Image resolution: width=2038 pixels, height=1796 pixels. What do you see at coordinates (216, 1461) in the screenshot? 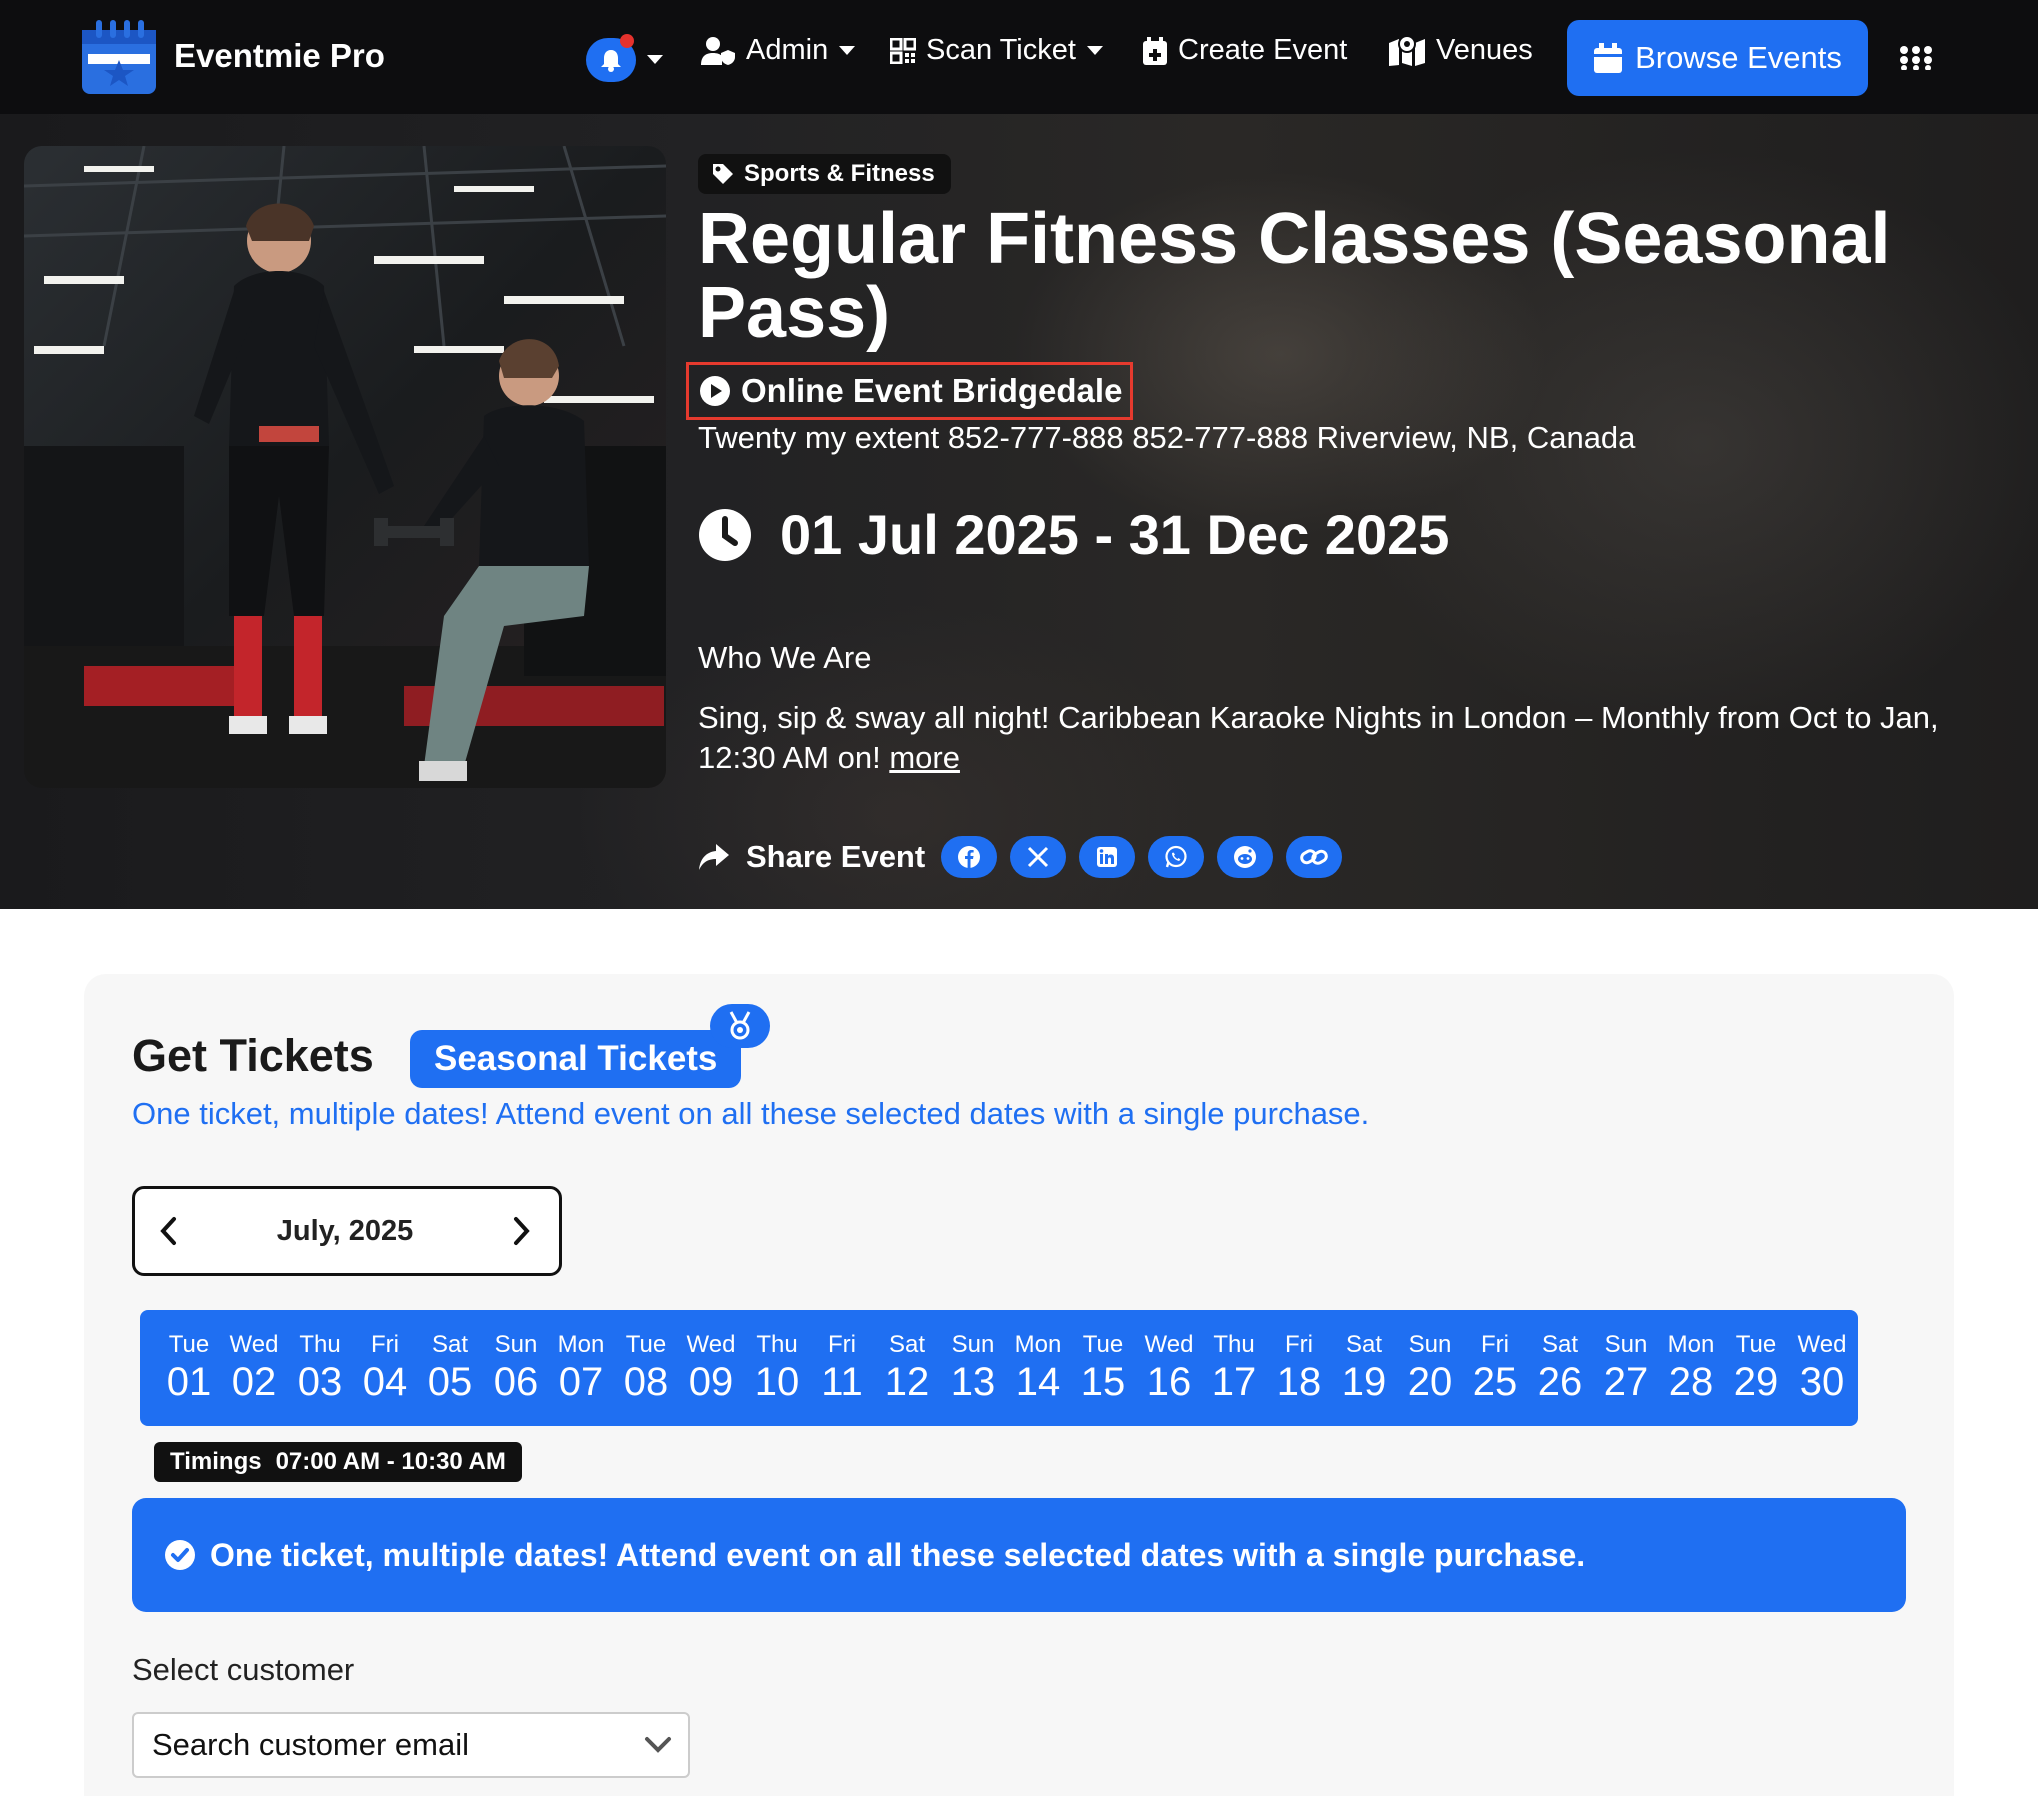
I see `timings-label: Timings` at bounding box center [216, 1461].